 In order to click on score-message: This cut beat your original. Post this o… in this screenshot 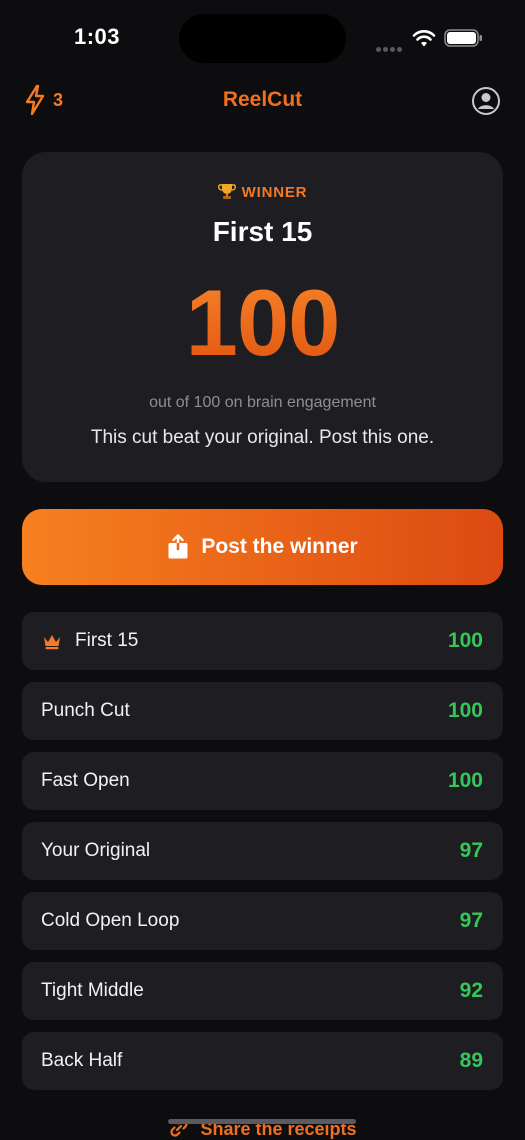, I will do `click(262, 437)`.